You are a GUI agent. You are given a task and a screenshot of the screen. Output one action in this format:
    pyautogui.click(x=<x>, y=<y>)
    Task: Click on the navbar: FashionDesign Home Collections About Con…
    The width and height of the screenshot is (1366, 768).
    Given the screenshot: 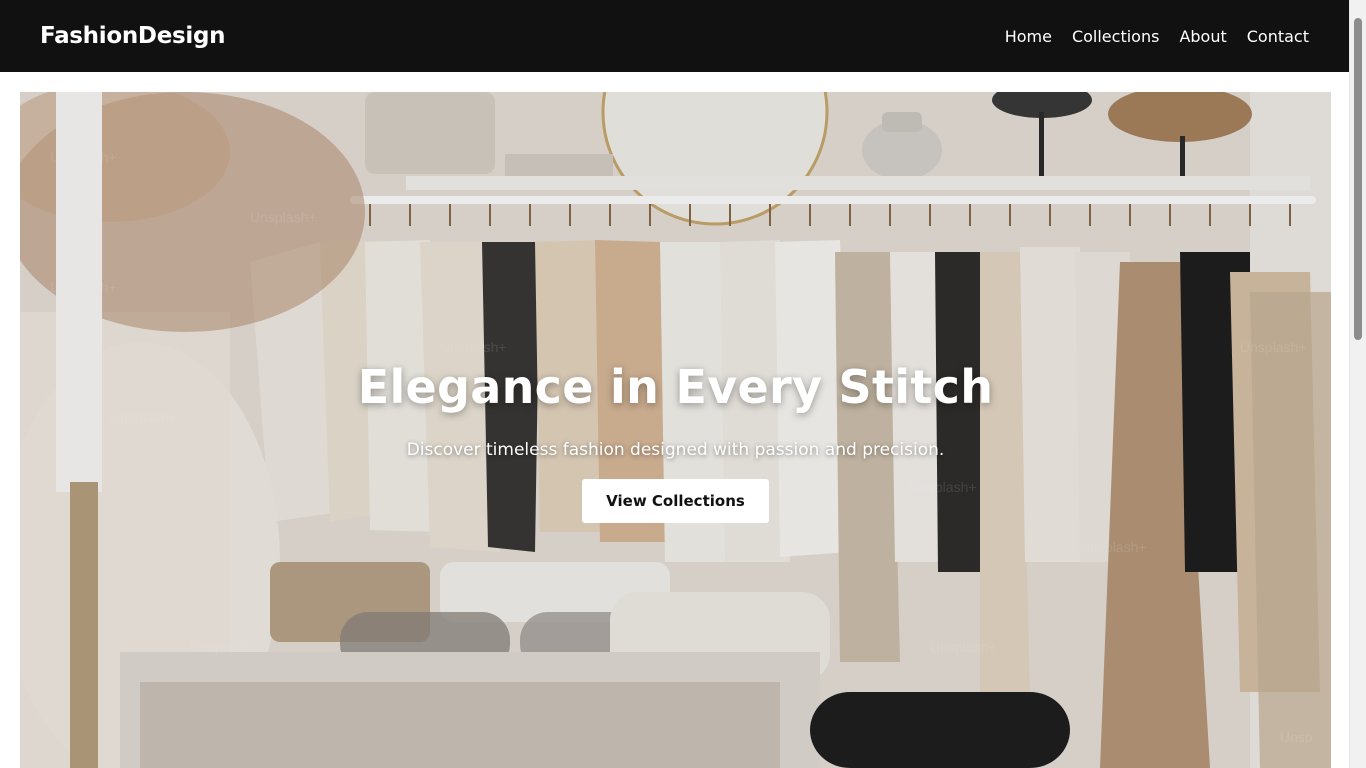 What is the action you would take?
    pyautogui.click(x=674, y=36)
    